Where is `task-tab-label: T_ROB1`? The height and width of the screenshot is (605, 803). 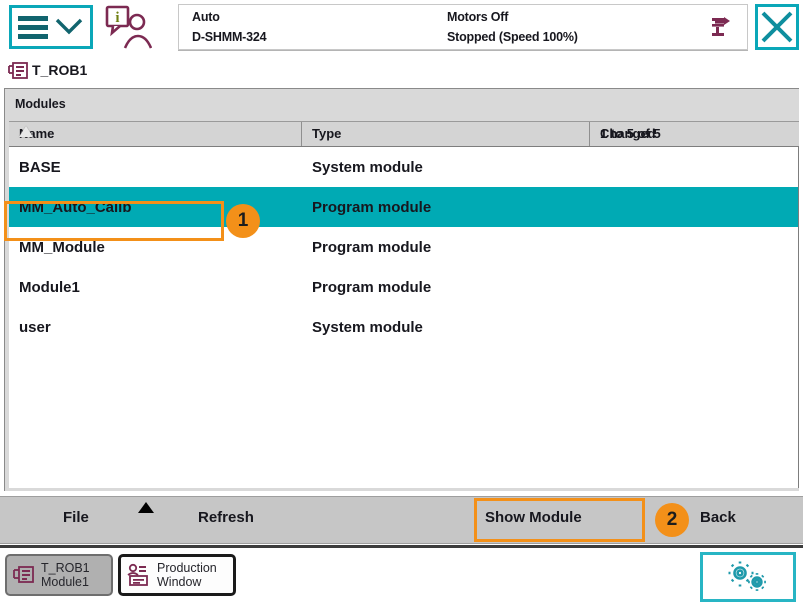
task-tab-label: T_ROB1 is located at coordinates (60, 70).